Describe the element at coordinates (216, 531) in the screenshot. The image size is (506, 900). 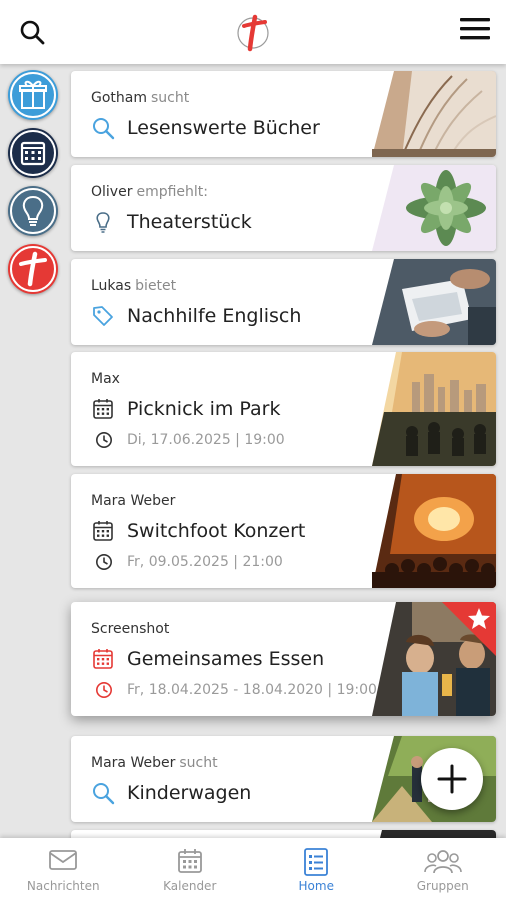
I see `card-title: Switchfoot Konzert` at that location.